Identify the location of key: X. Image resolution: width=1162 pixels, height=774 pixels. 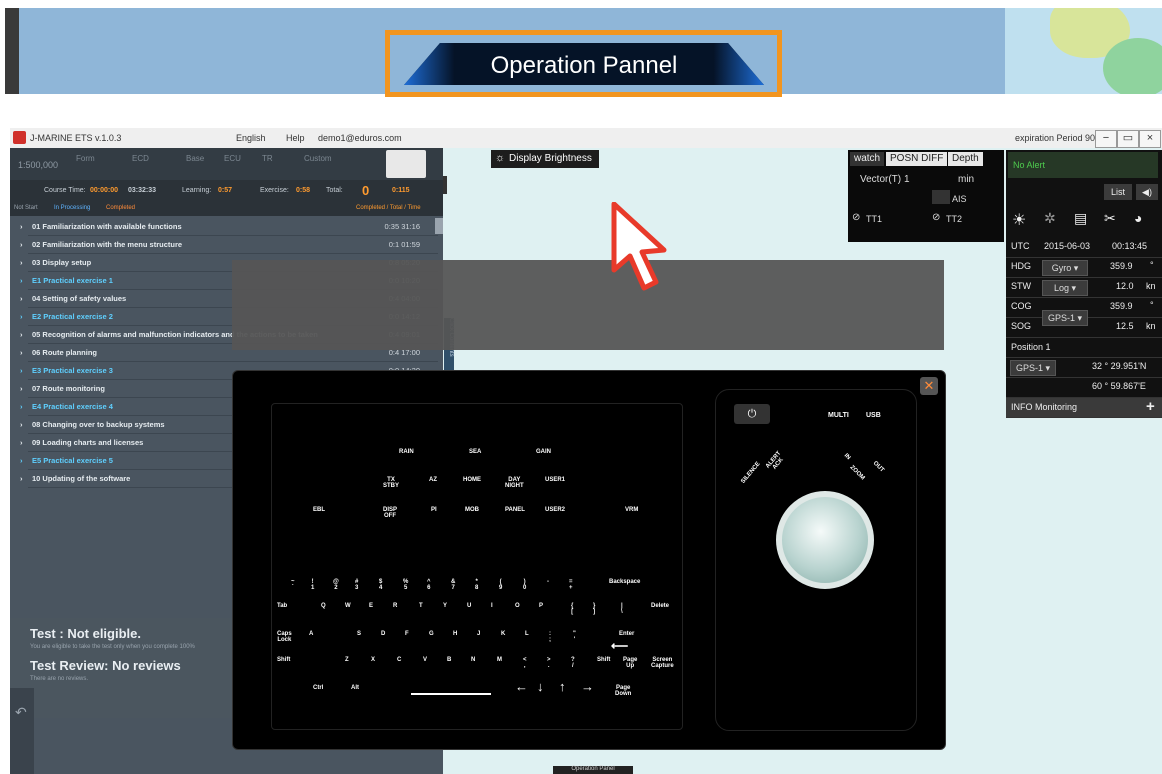
(373, 660).